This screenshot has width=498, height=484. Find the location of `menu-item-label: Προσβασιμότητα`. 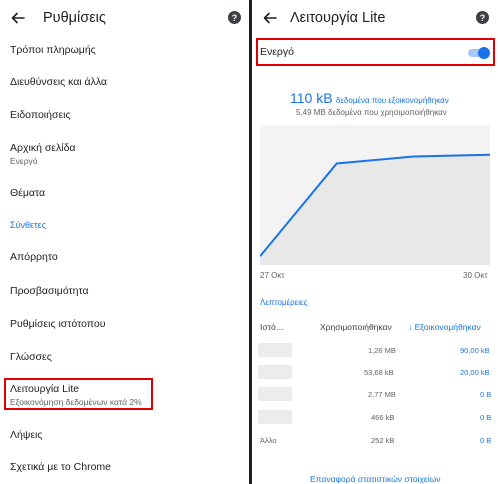

menu-item-label: Προσβασιμότητα is located at coordinates (49, 291).